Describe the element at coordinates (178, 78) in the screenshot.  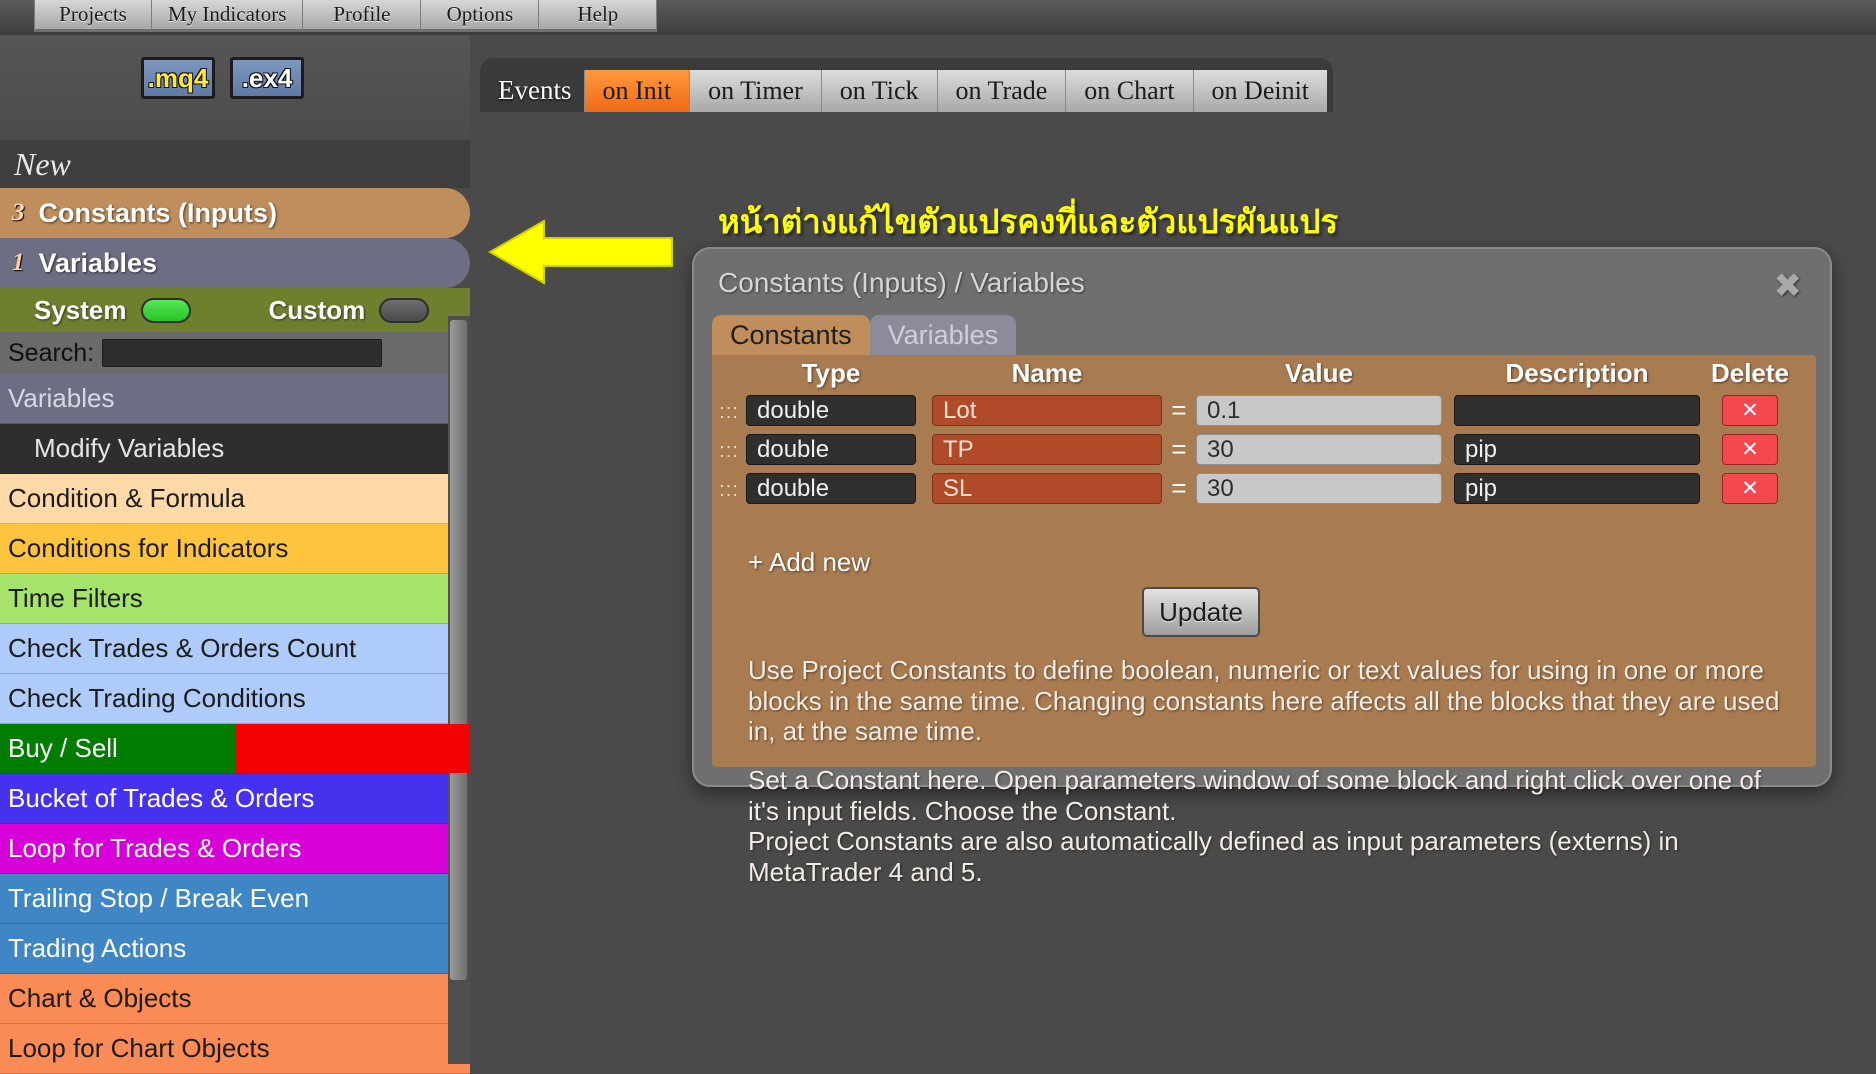
I see `mq4-button: .mq4` at that location.